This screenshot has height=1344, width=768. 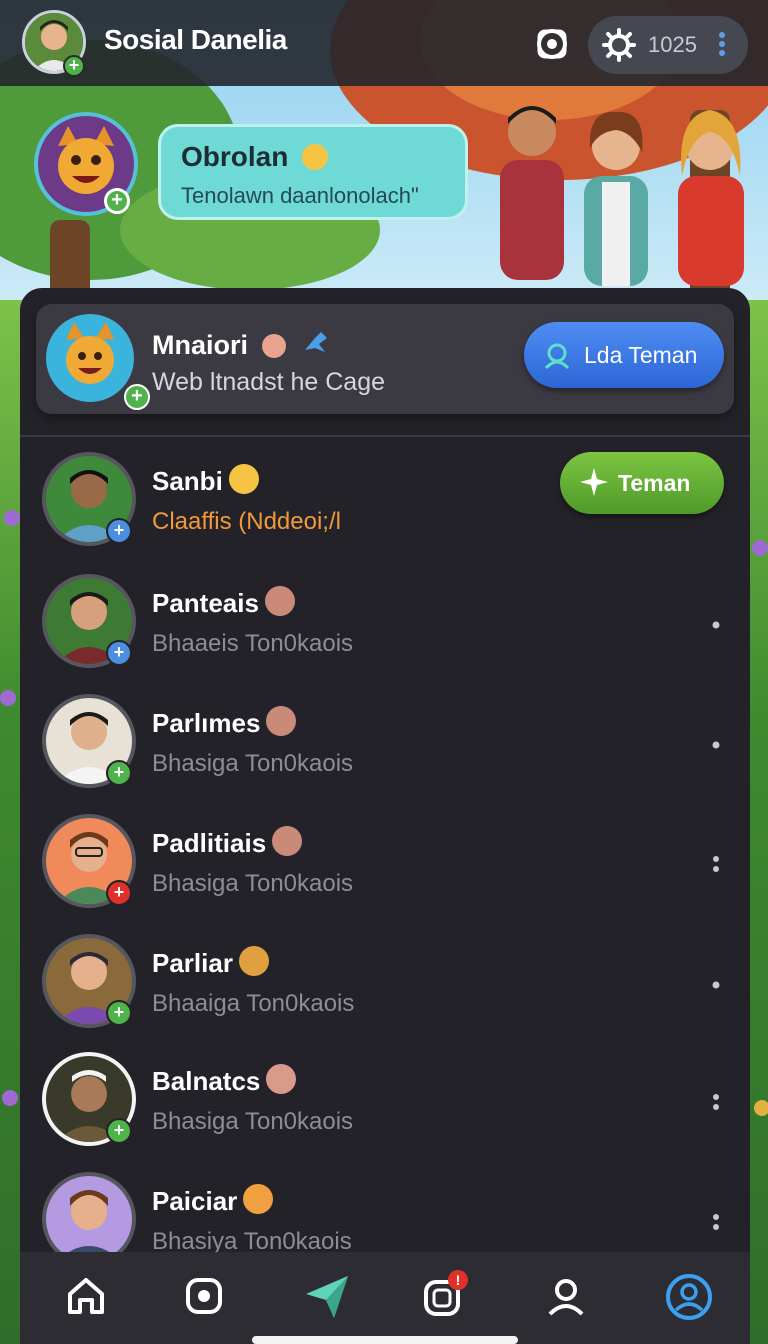 What do you see at coordinates (86, 1296) in the screenshot?
I see `home-icon` at bounding box center [86, 1296].